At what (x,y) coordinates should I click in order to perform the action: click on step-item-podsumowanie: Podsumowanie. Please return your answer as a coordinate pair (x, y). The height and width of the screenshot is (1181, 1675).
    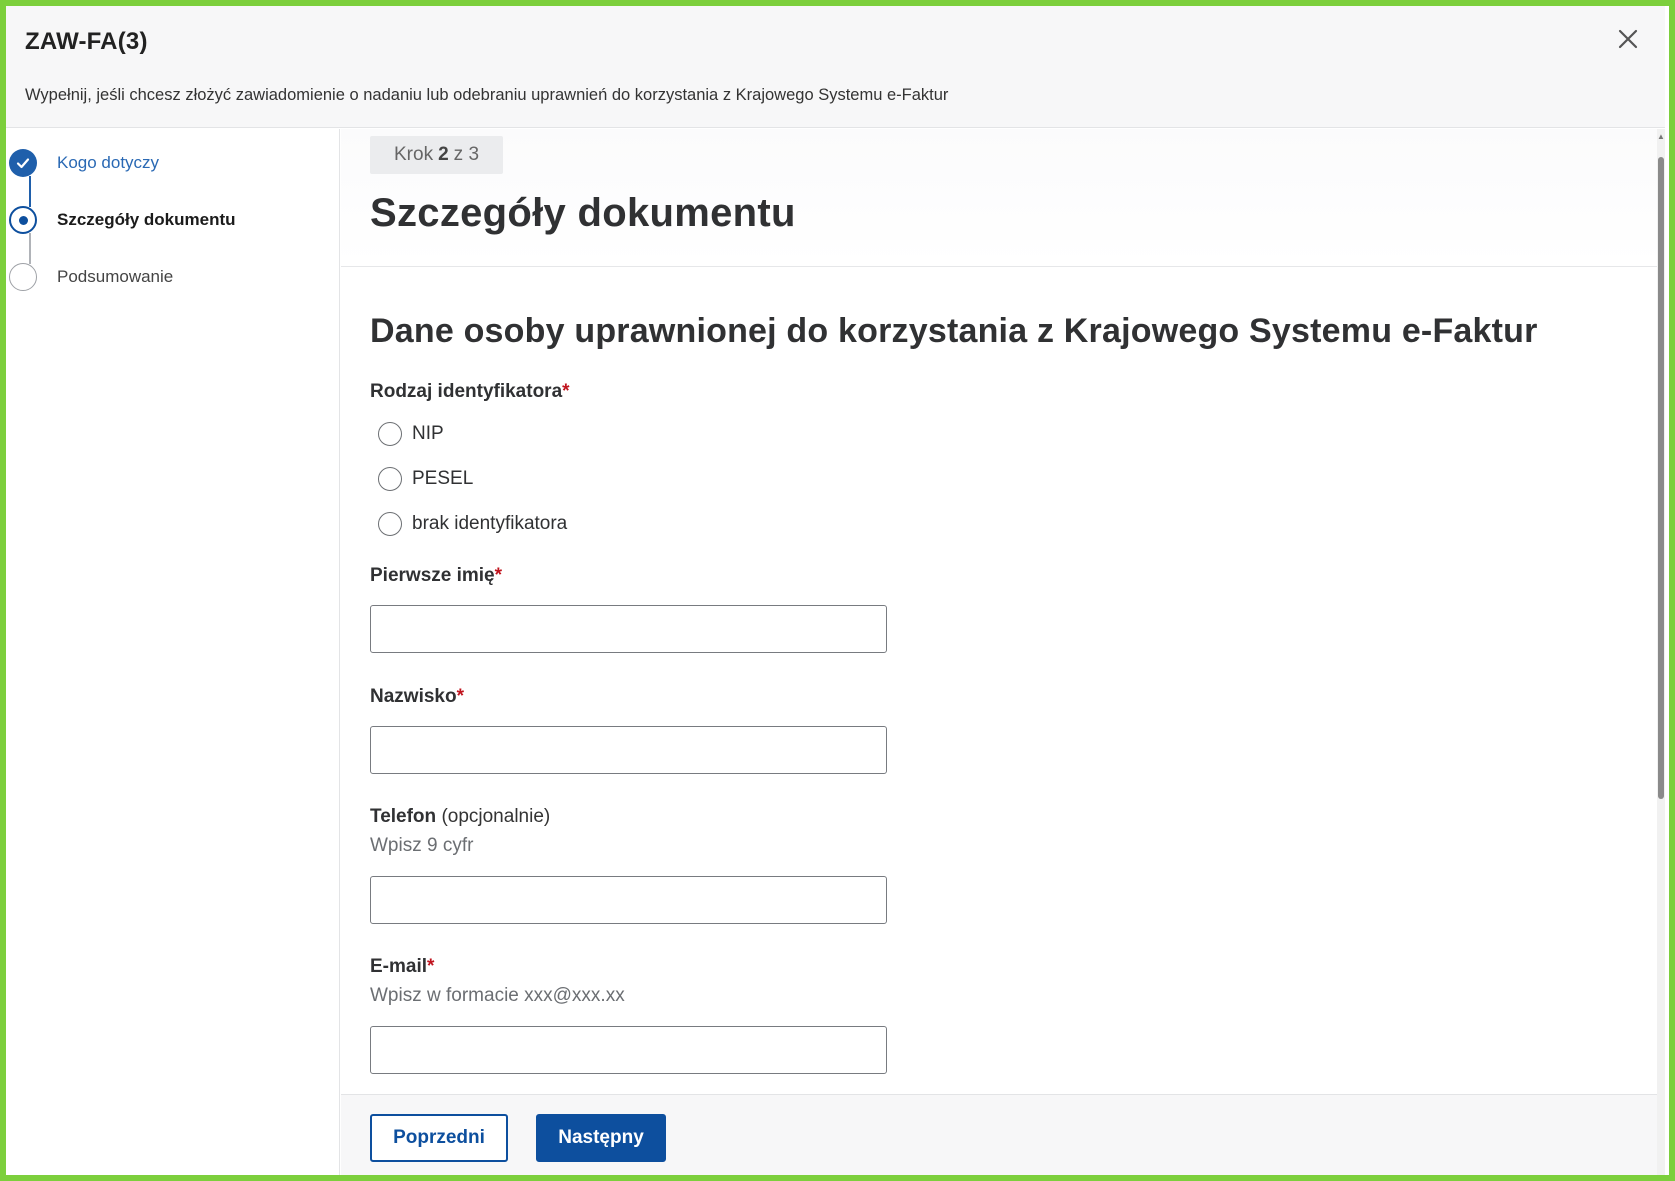
    Looking at the image, I should click on (91, 277).